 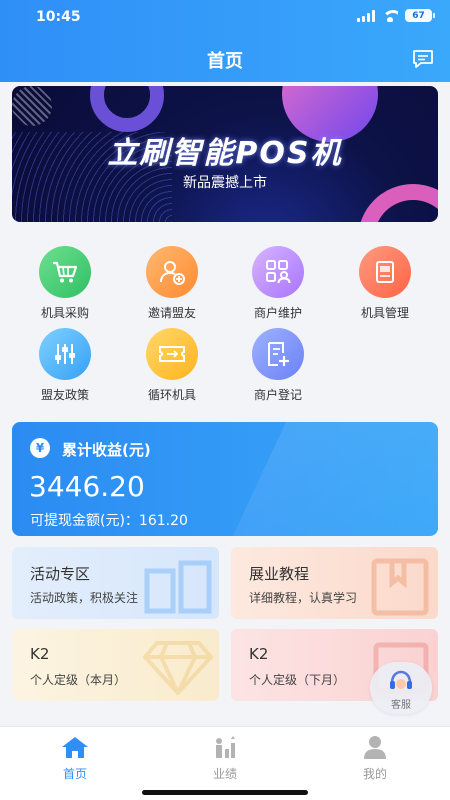 I want to click on banner-subtitle: 新品震撼上市, so click(x=225, y=183).